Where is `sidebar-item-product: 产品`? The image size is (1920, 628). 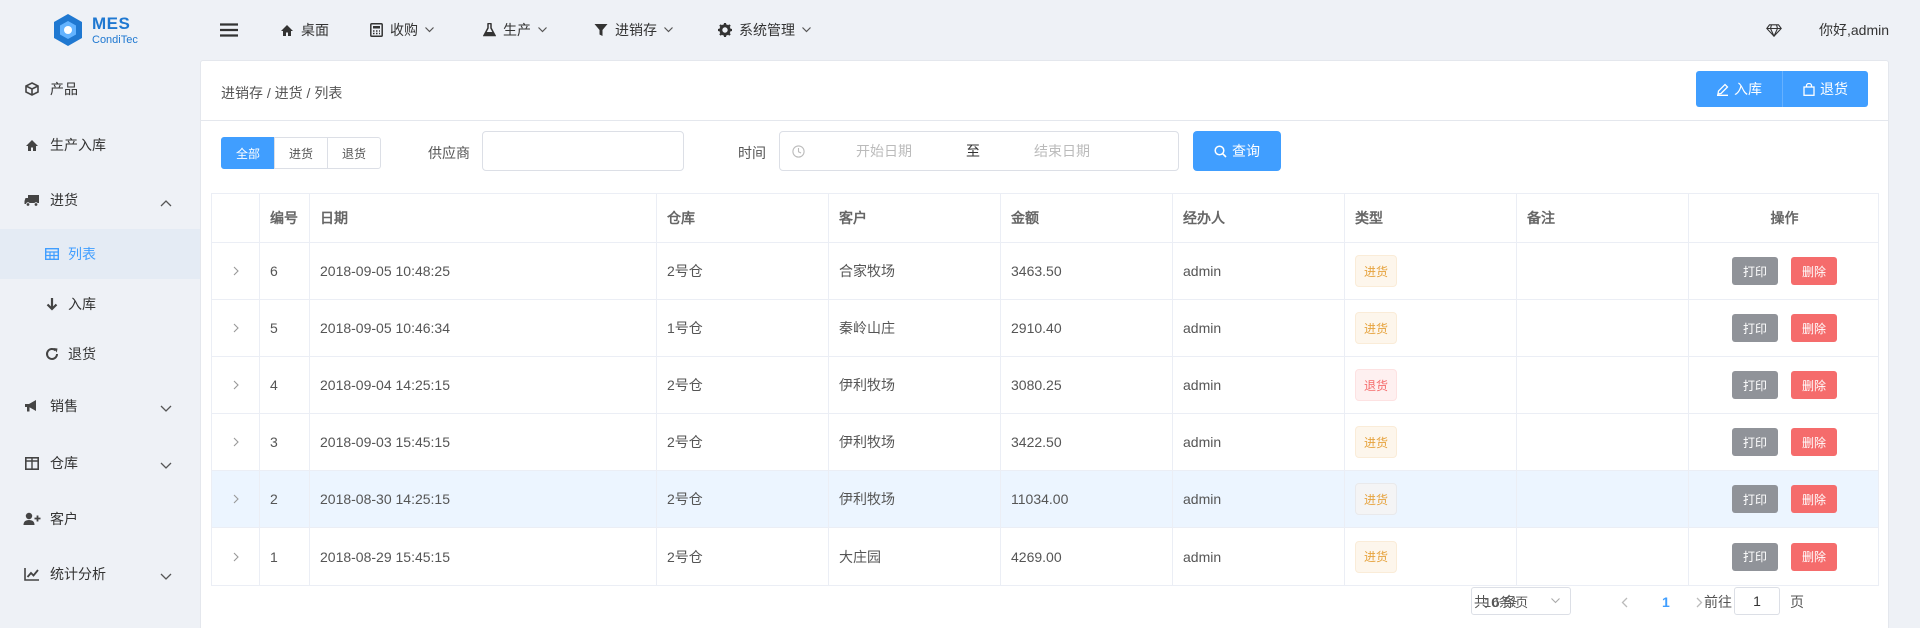 sidebar-item-product: 产品 is located at coordinates (100, 89).